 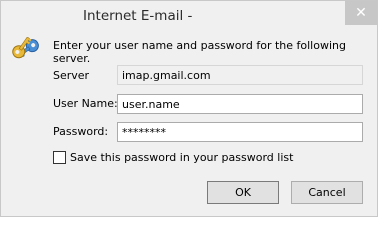 I want to click on server-label: Server, so click(x=71, y=75).